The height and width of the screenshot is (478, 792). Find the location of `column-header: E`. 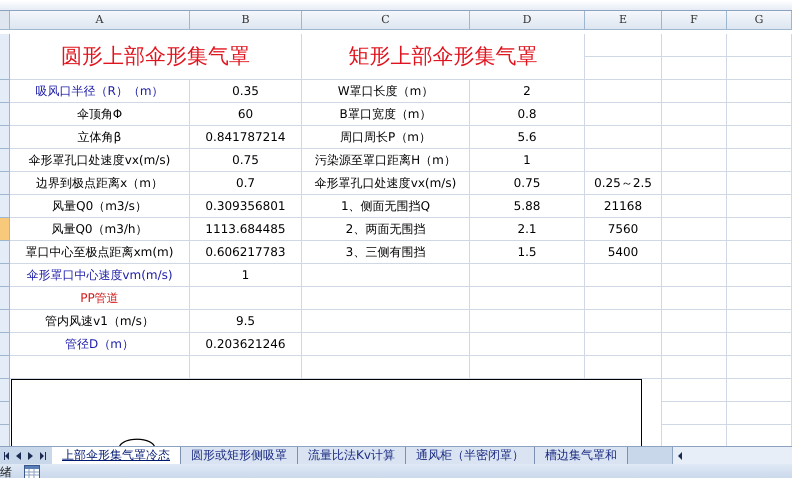

column-header: E is located at coordinates (623, 20).